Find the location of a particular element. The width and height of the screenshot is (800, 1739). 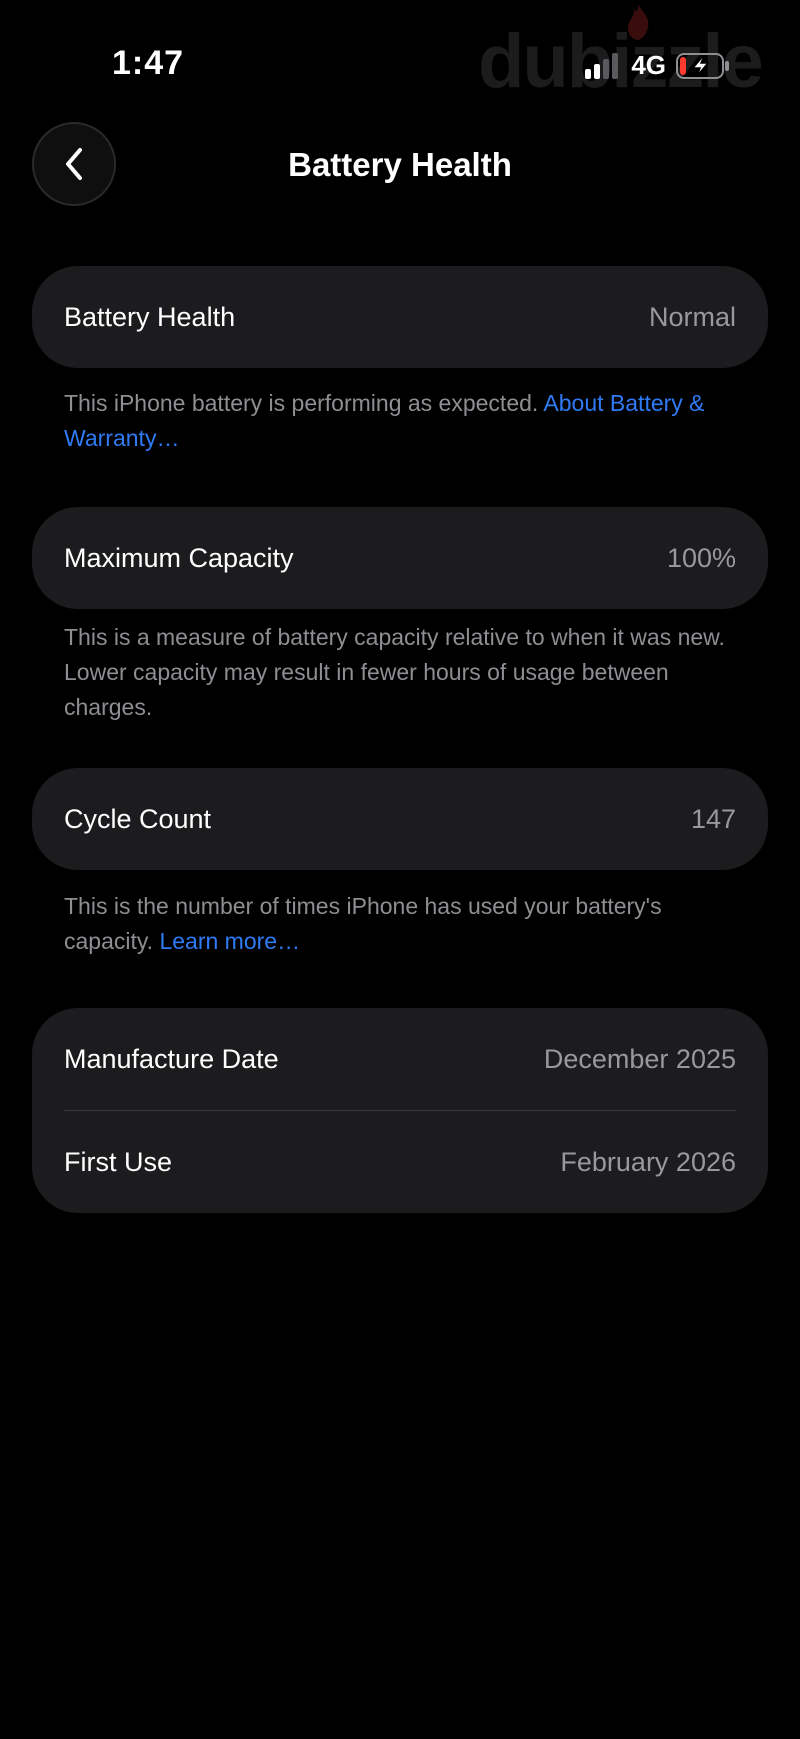

battery-health-value: Normal is located at coordinates (692, 316).